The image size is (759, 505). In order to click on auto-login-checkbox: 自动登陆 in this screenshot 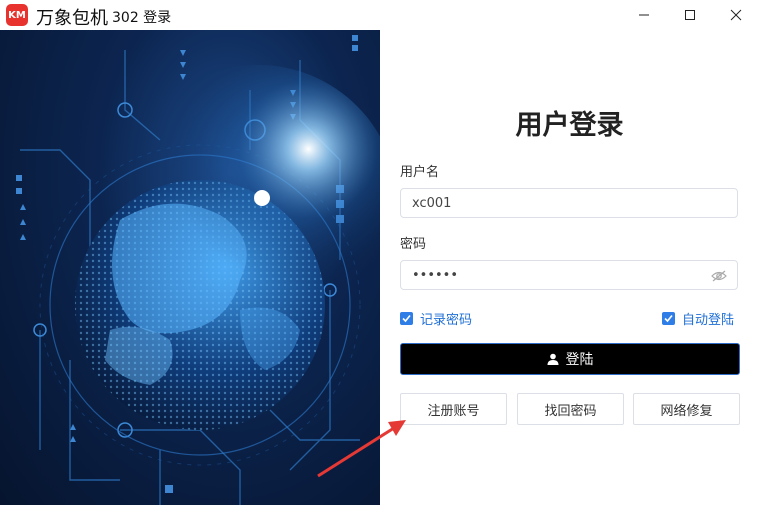, I will do `click(698, 318)`.